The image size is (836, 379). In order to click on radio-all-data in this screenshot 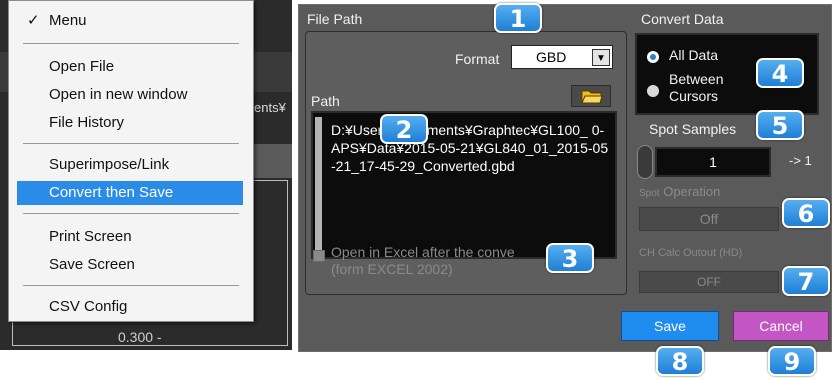, I will do `click(653, 57)`.